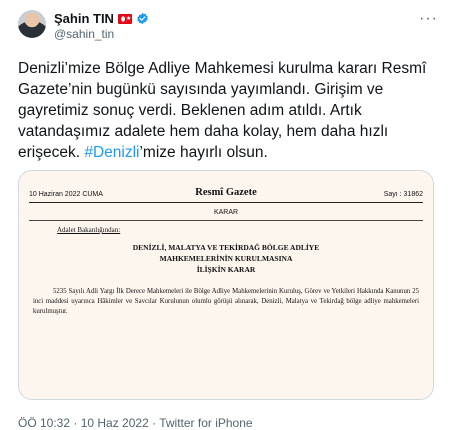 The width and height of the screenshot is (452, 430). I want to click on display-name: Şahin TIN, so click(84, 18).